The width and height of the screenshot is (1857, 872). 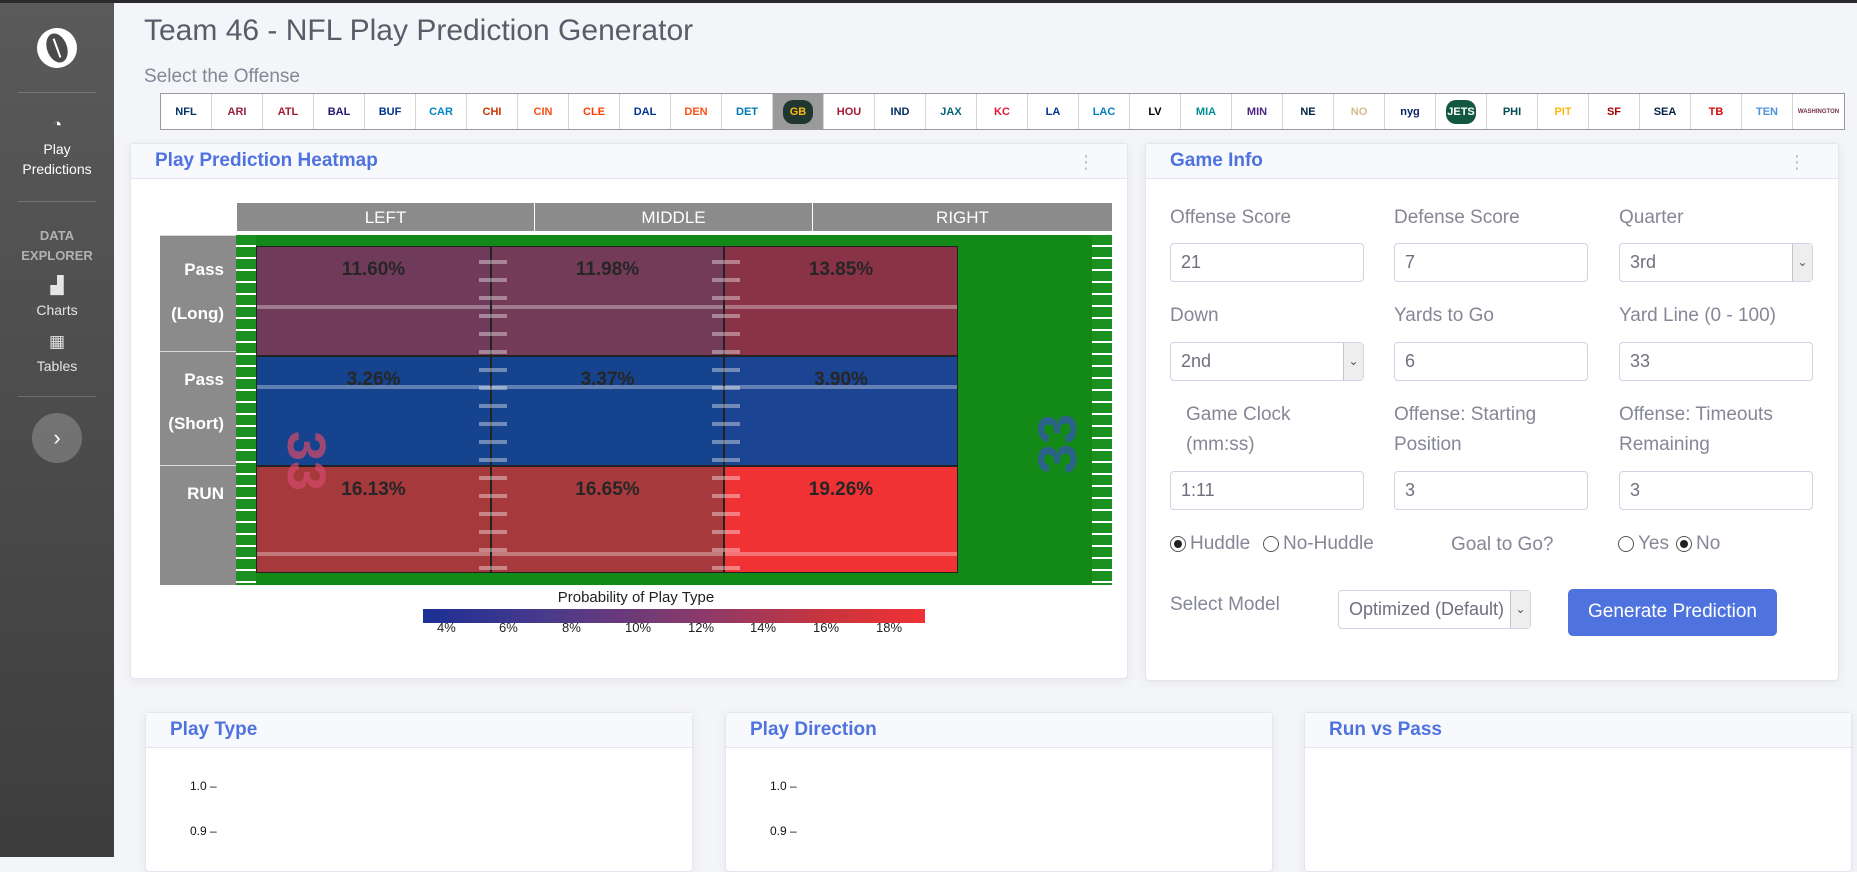 I want to click on team-logo-hou: HOU, so click(x=849, y=111).